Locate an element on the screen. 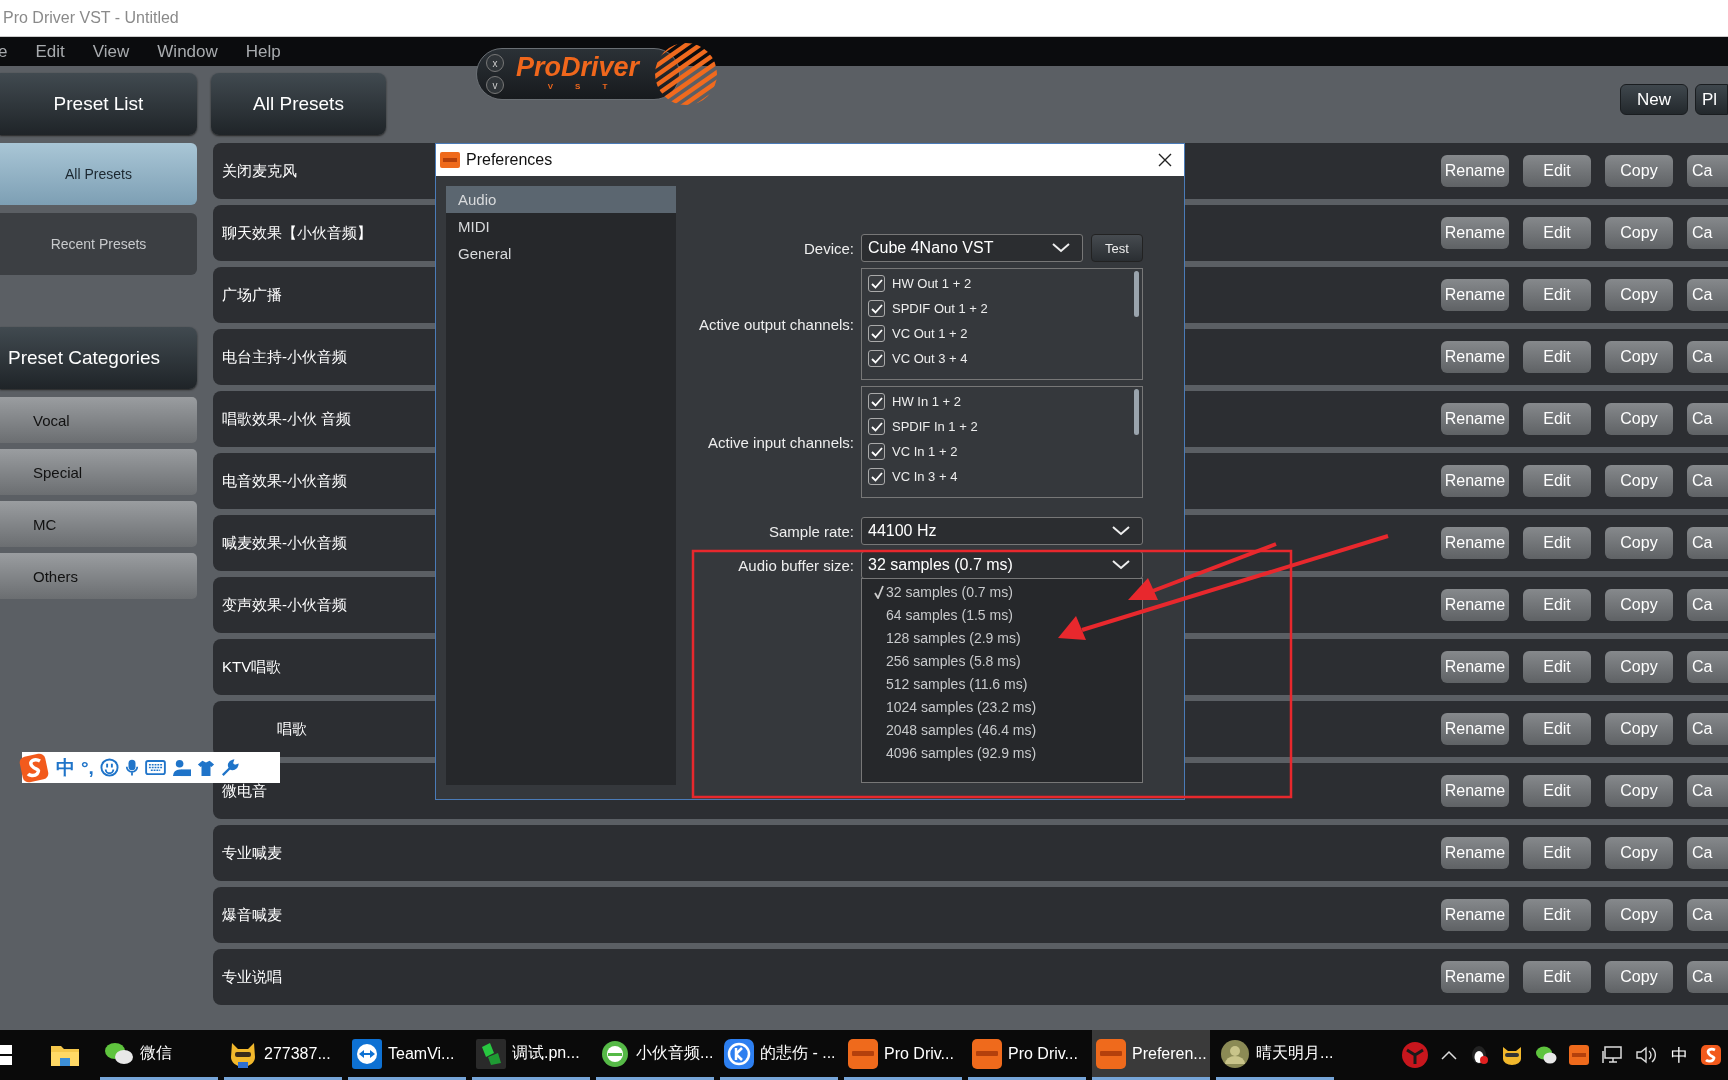  preset-name: 唱歌 is located at coordinates (291, 729).